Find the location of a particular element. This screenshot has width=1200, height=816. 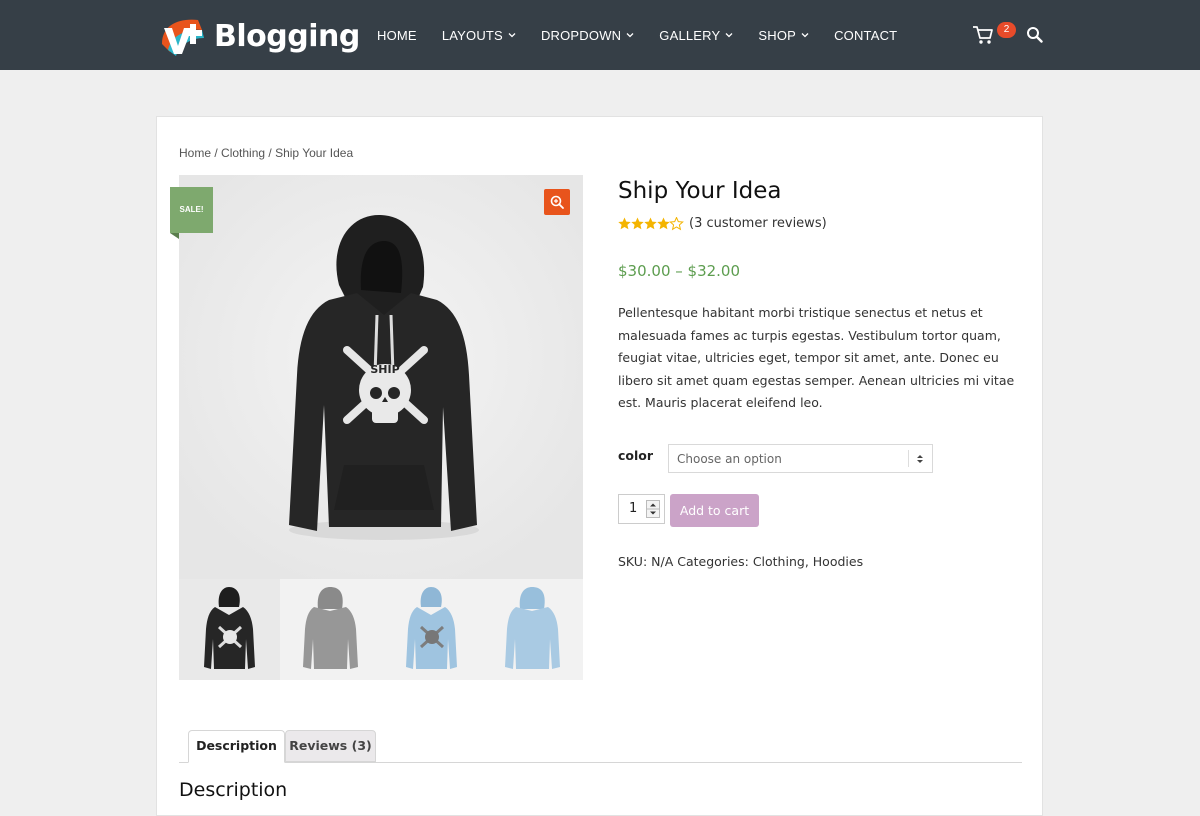

zoom-icon is located at coordinates (557, 202).